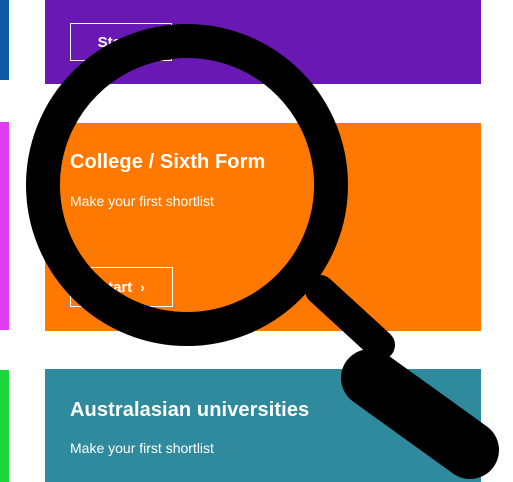 The width and height of the screenshot is (513, 482). I want to click on start-button-top: Start ›, so click(121, 42).